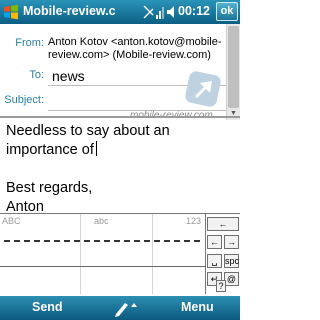 The image size is (320, 320). Describe the element at coordinates (214, 261) in the screenshot. I see `space-key: ␣` at that location.